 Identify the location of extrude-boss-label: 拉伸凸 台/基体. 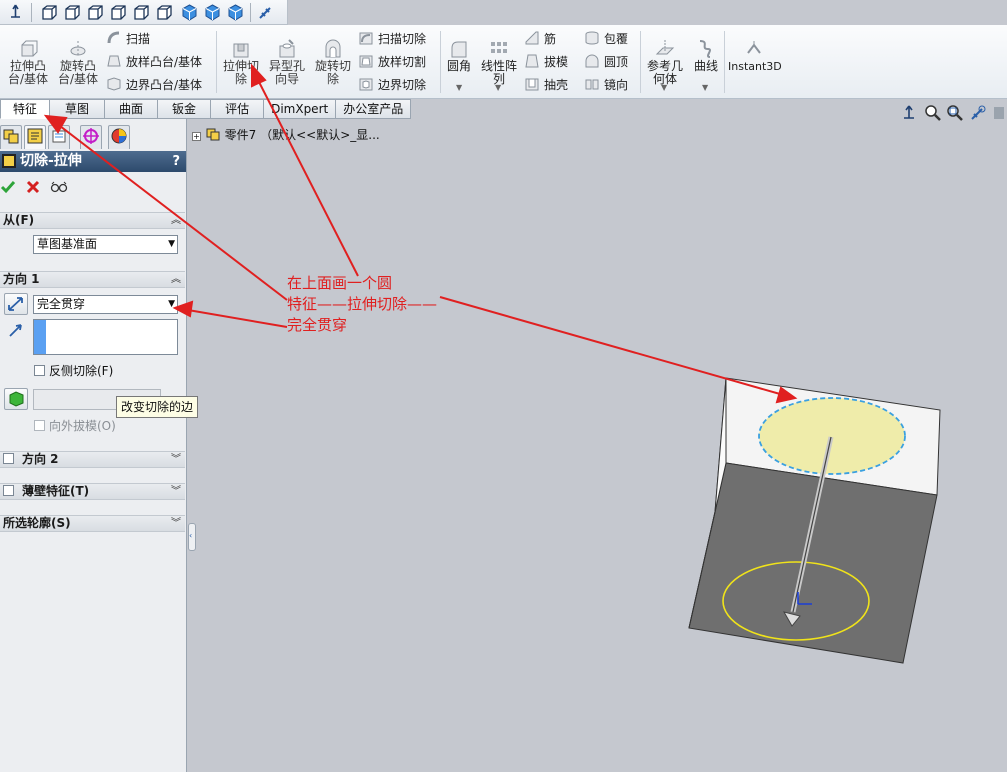
(28, 72).